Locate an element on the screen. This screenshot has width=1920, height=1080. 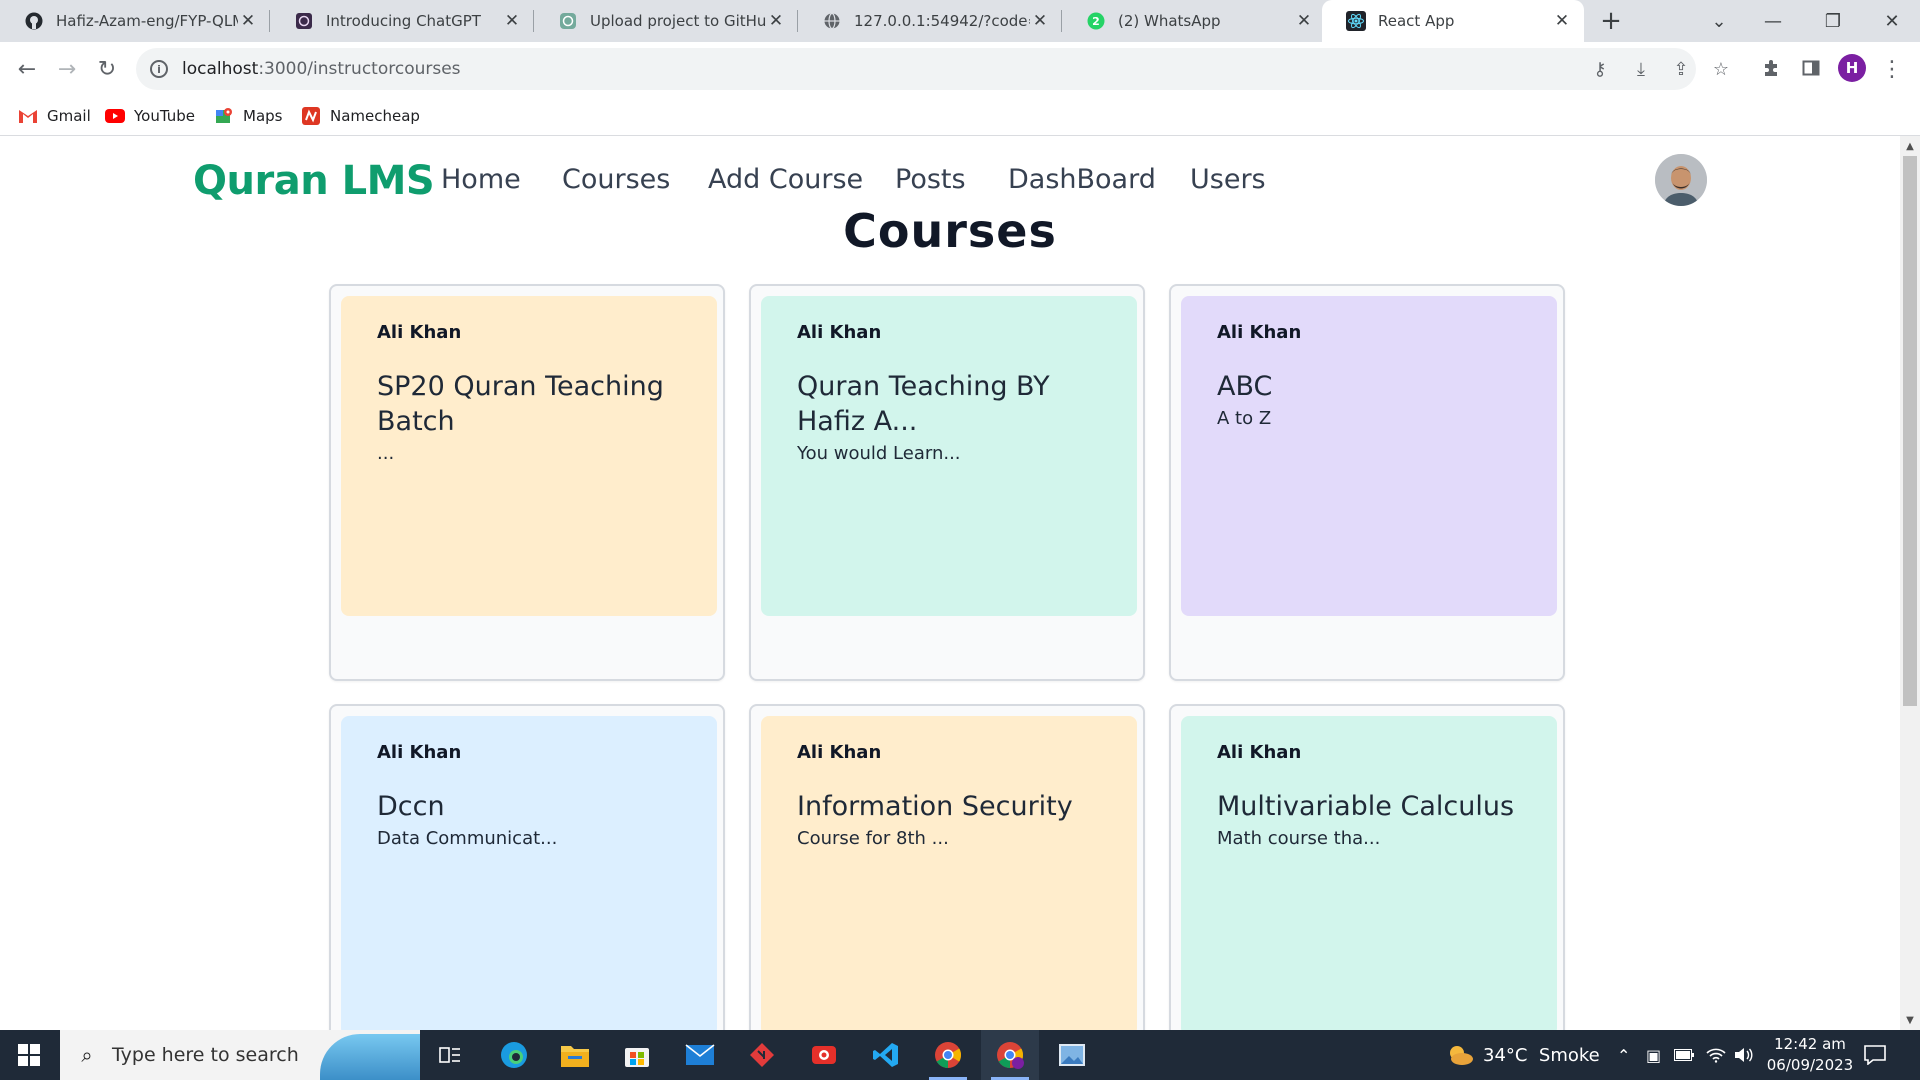
course-title: Information Security is located at coordinates (935, 806).